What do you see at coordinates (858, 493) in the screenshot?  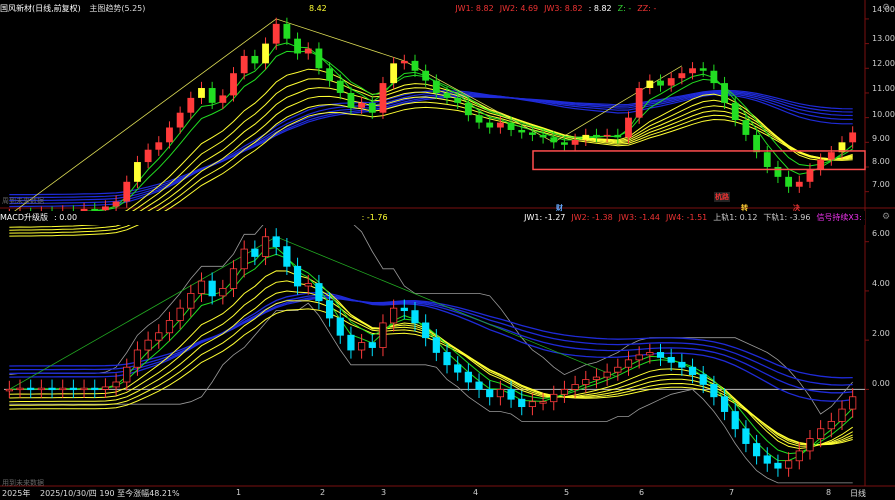 I see `period-label: 日线` at bounding box center [858, 493].